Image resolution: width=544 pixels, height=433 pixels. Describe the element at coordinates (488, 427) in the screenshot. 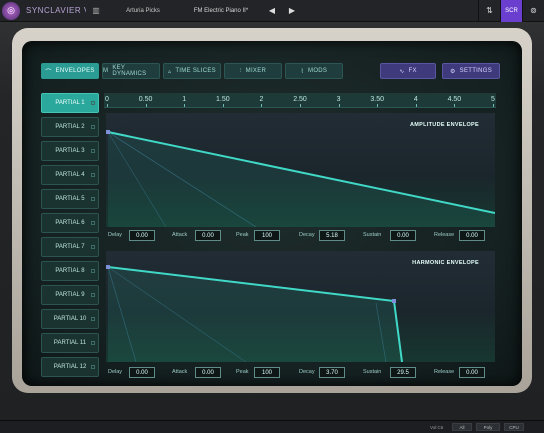

I see `poly-select: Poly` at that location.